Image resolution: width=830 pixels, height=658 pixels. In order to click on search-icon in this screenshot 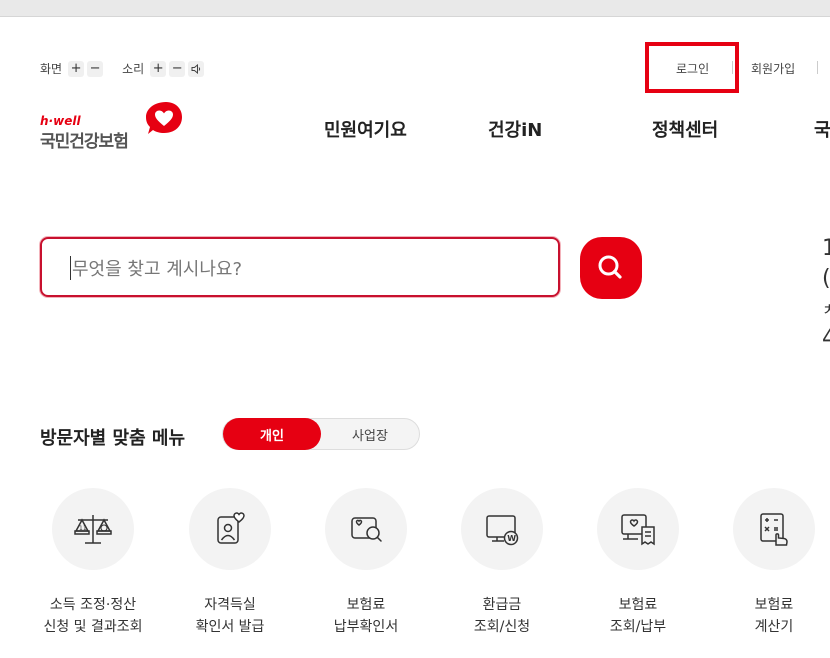, I will do `click(610, 267)`.